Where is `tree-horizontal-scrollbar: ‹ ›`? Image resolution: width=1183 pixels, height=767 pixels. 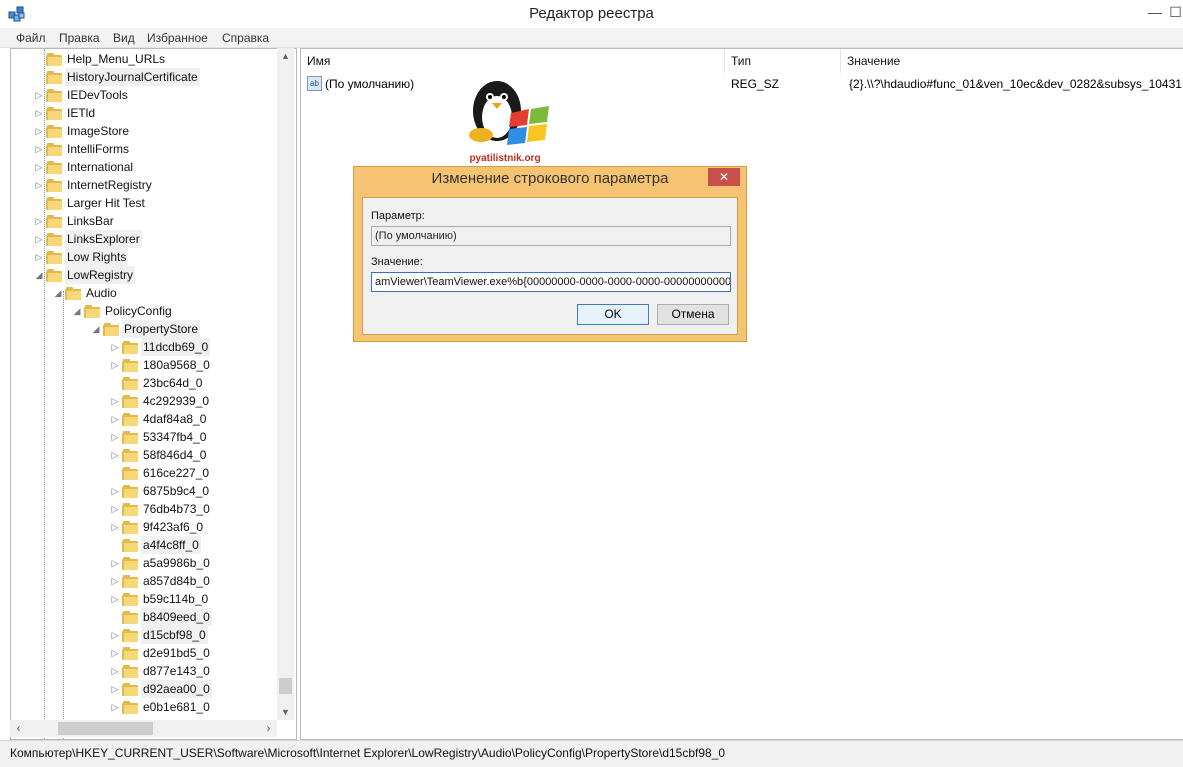 tree-horizontal-scrollbar: ‹ › is located at coordinates (143, 728).